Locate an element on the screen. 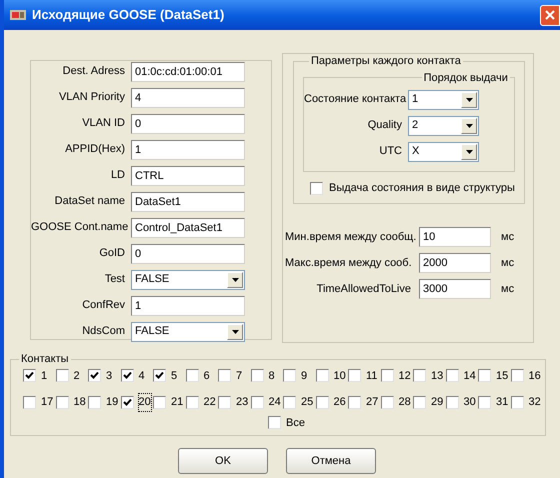  field-label: Quality is located at coordinates (384, 126).